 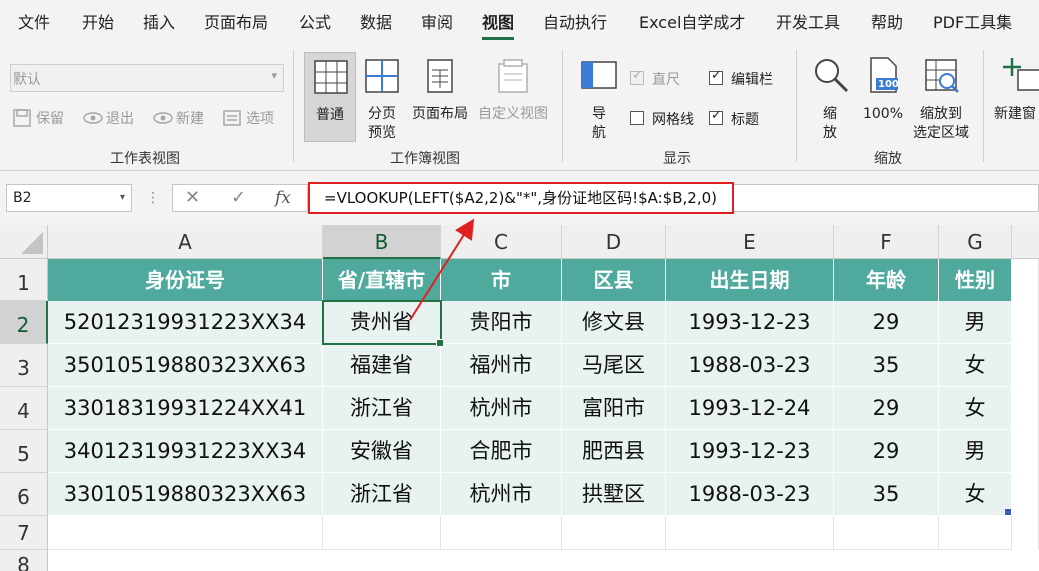 I want to click on formula-bar-checkbox: 编辑栏, so click(x=749, y=79).